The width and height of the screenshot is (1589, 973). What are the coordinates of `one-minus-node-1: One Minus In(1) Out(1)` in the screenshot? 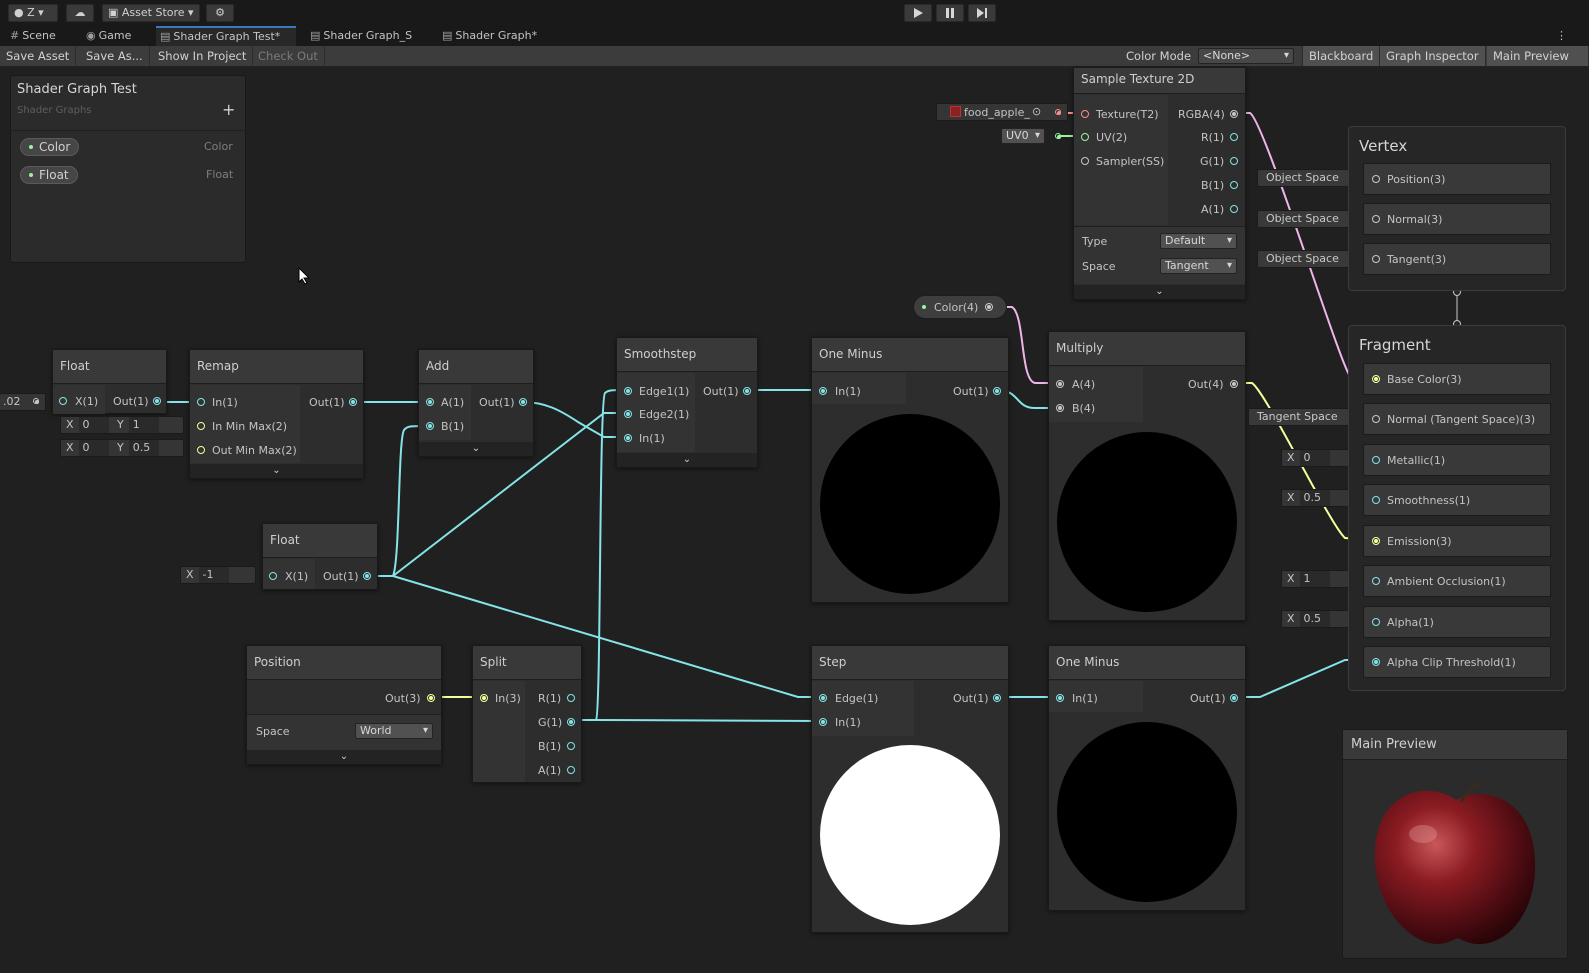 It's located at (910, 470).